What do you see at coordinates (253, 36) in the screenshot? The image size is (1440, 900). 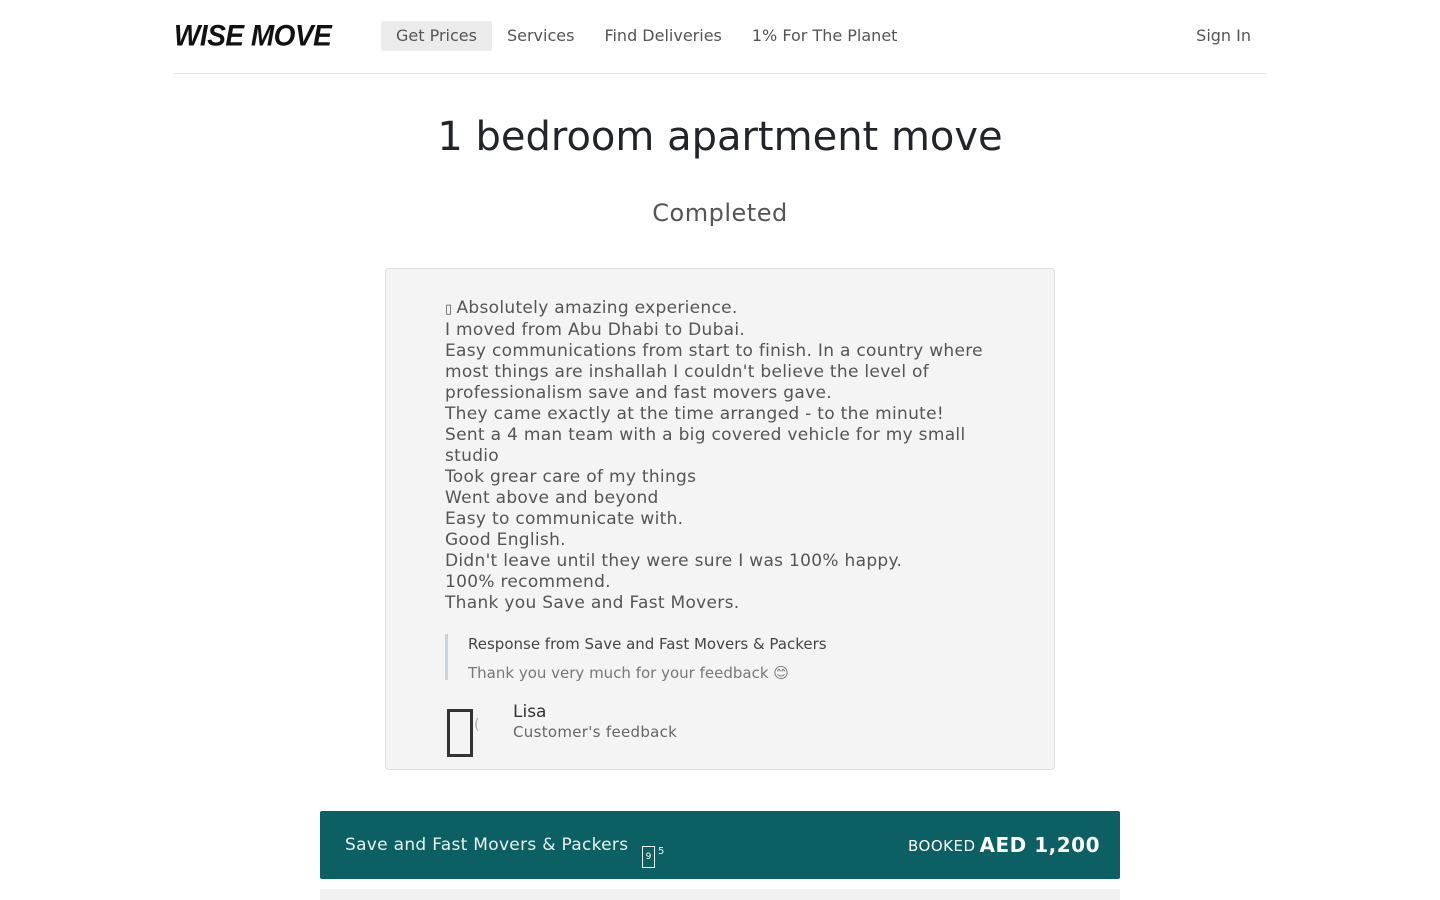 I see `wise-move-logo: WISE MOVE` at bounding box center [253, 36].